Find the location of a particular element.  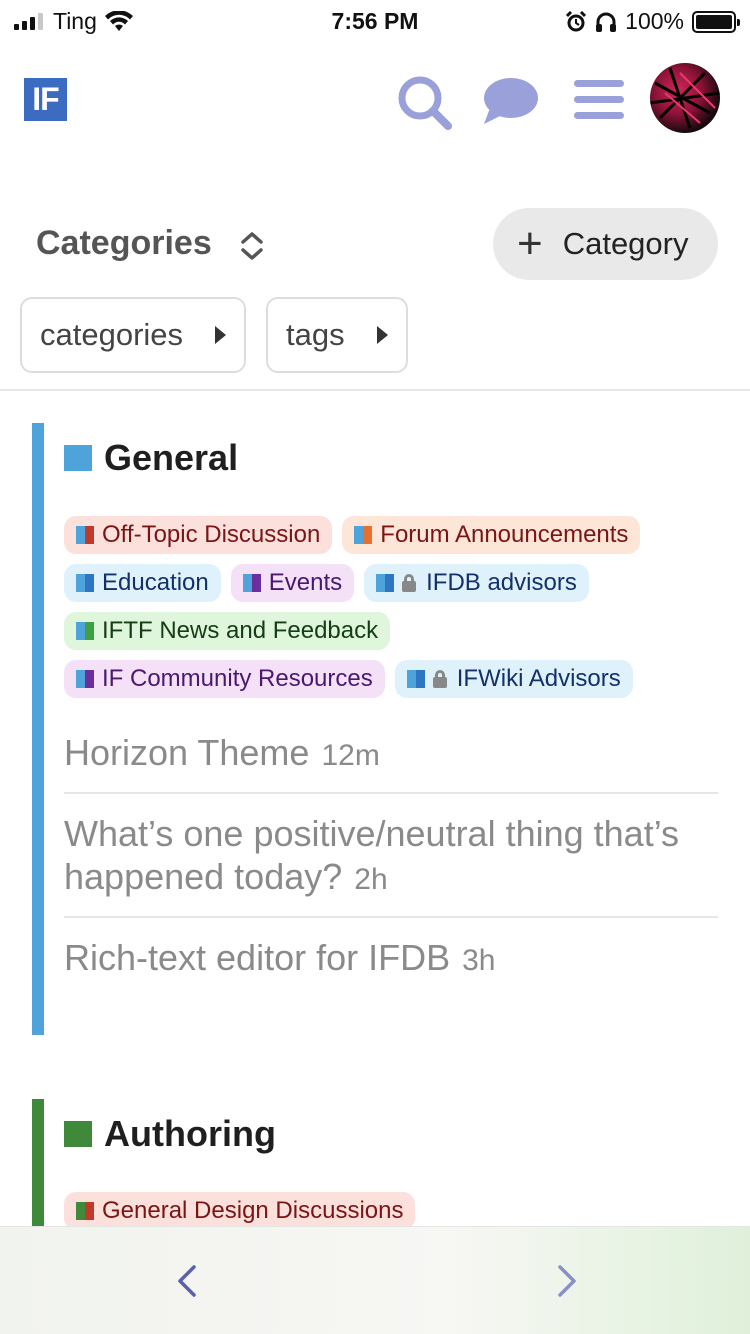

menu-icon is located at coordinates (600, 102).